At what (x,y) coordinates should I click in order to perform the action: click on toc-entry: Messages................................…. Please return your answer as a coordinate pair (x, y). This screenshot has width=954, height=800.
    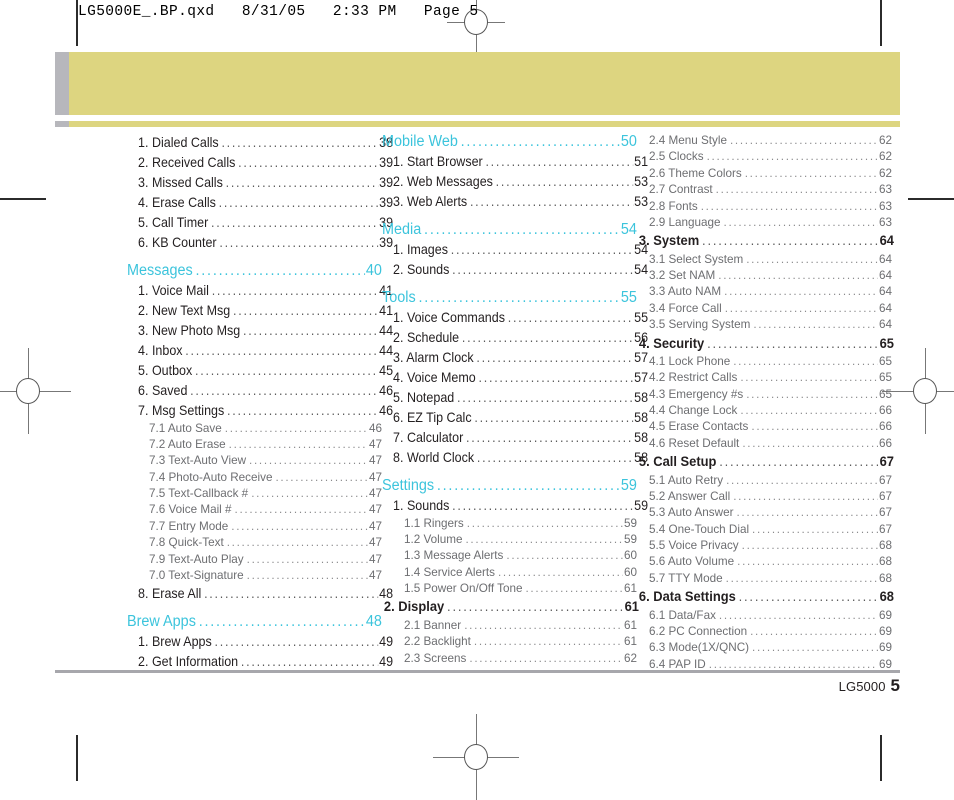
    Looking at the image, I should click on (254, 266).